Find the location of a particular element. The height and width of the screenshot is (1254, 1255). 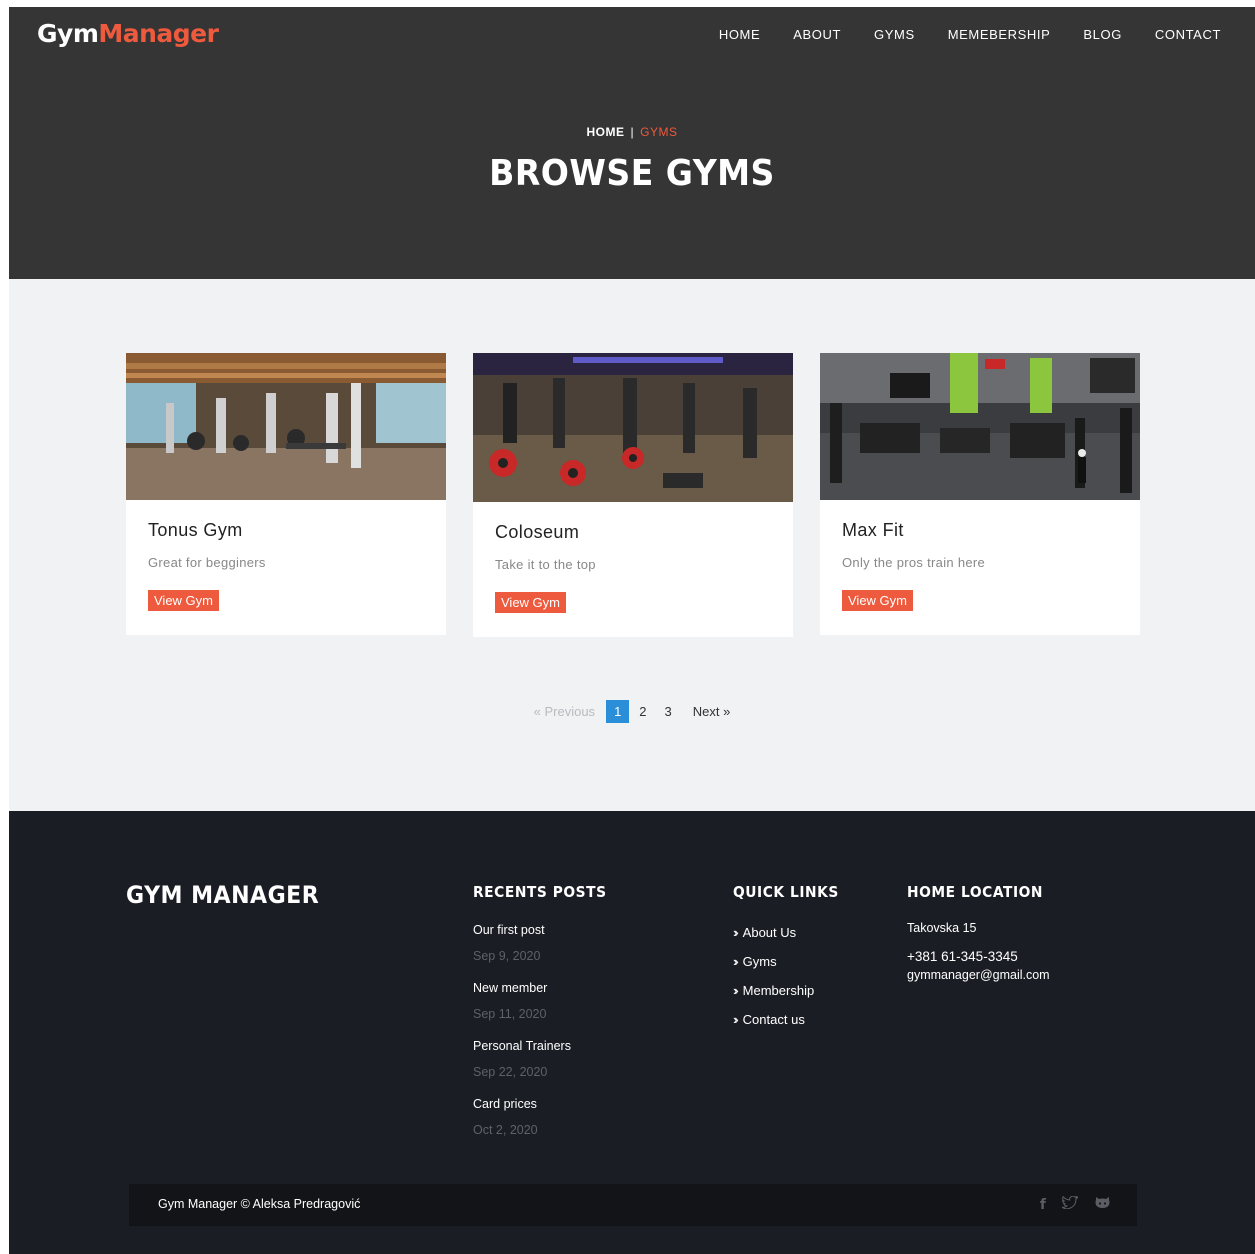

breadcrumb-home: HOME is located at coordinates (606, 132).